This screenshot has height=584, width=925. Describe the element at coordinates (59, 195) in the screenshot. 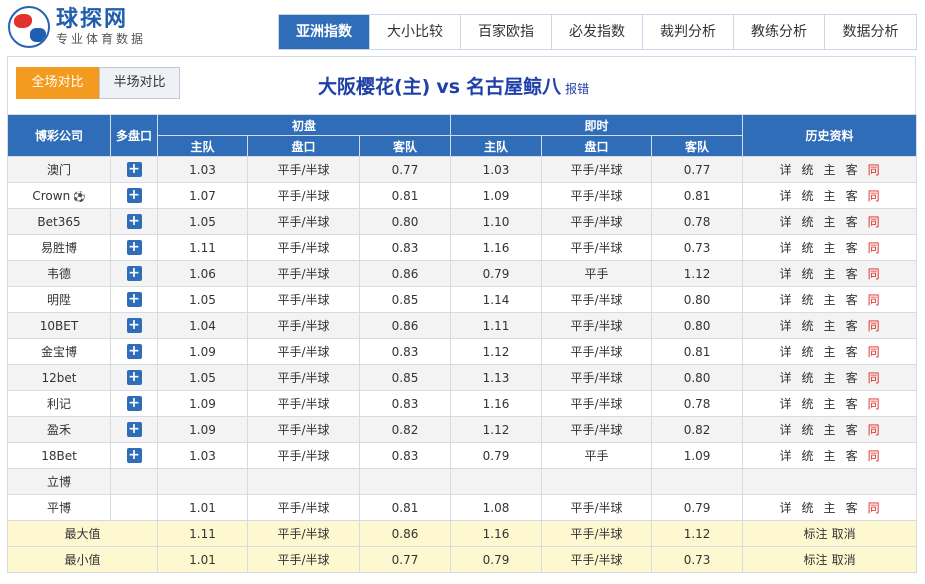

I see `company-cell: Crown ⚽` at that location.